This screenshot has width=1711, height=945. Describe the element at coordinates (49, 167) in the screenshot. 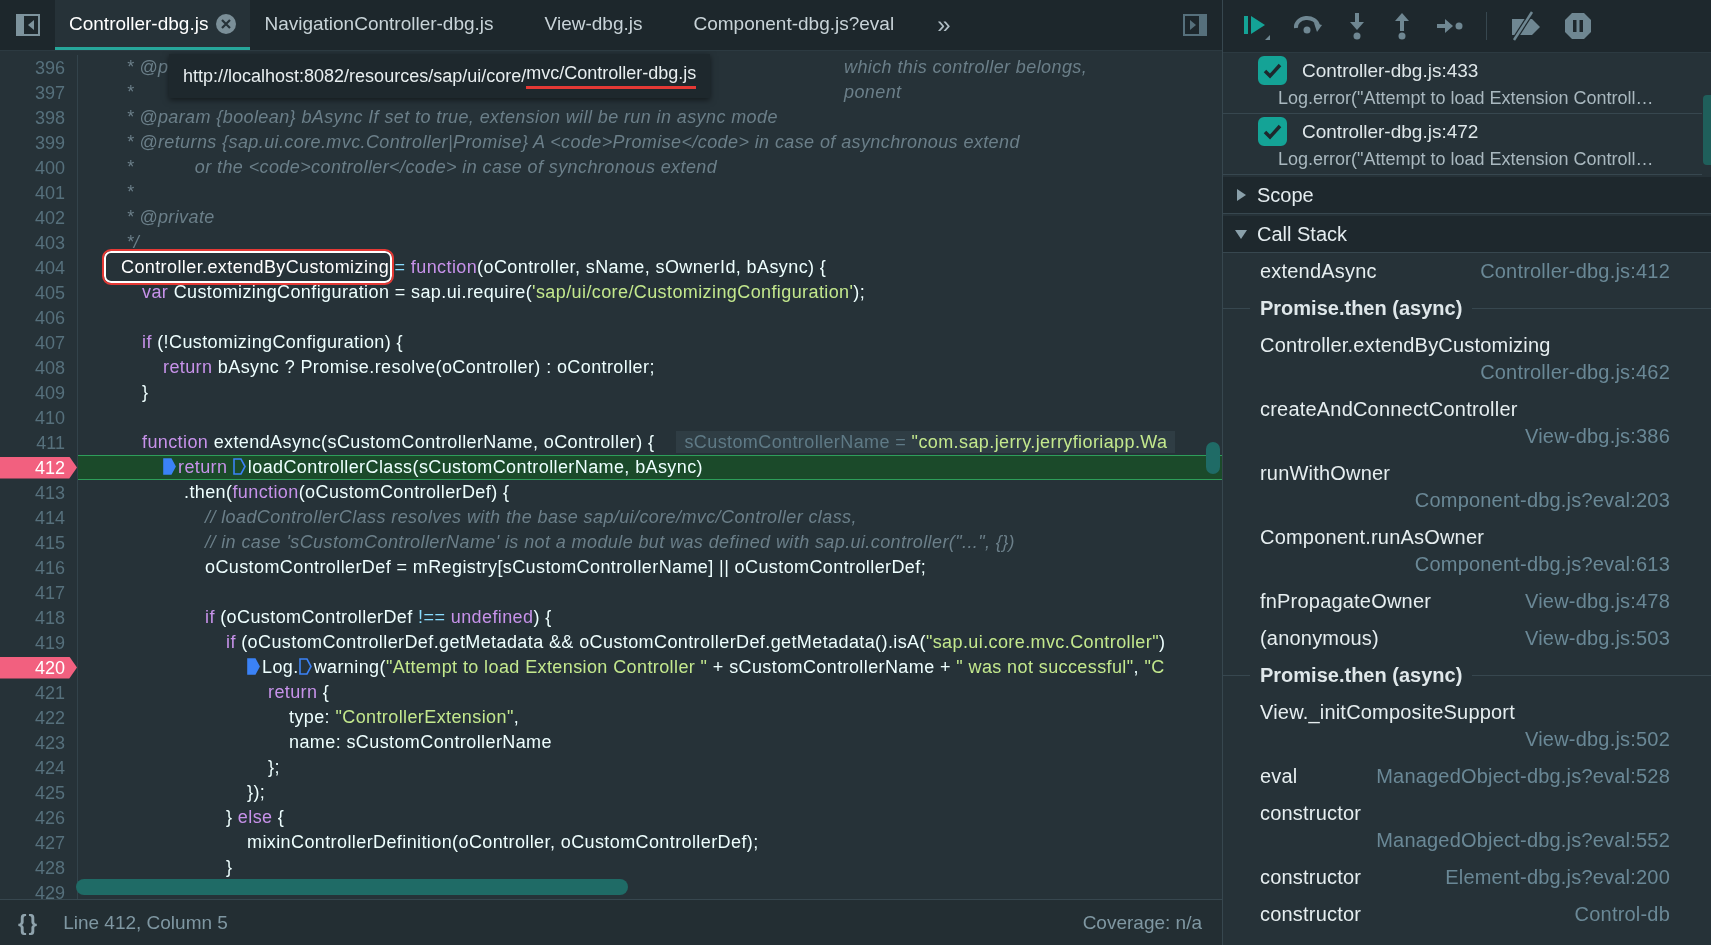

I see `line-number: 400` at that location.